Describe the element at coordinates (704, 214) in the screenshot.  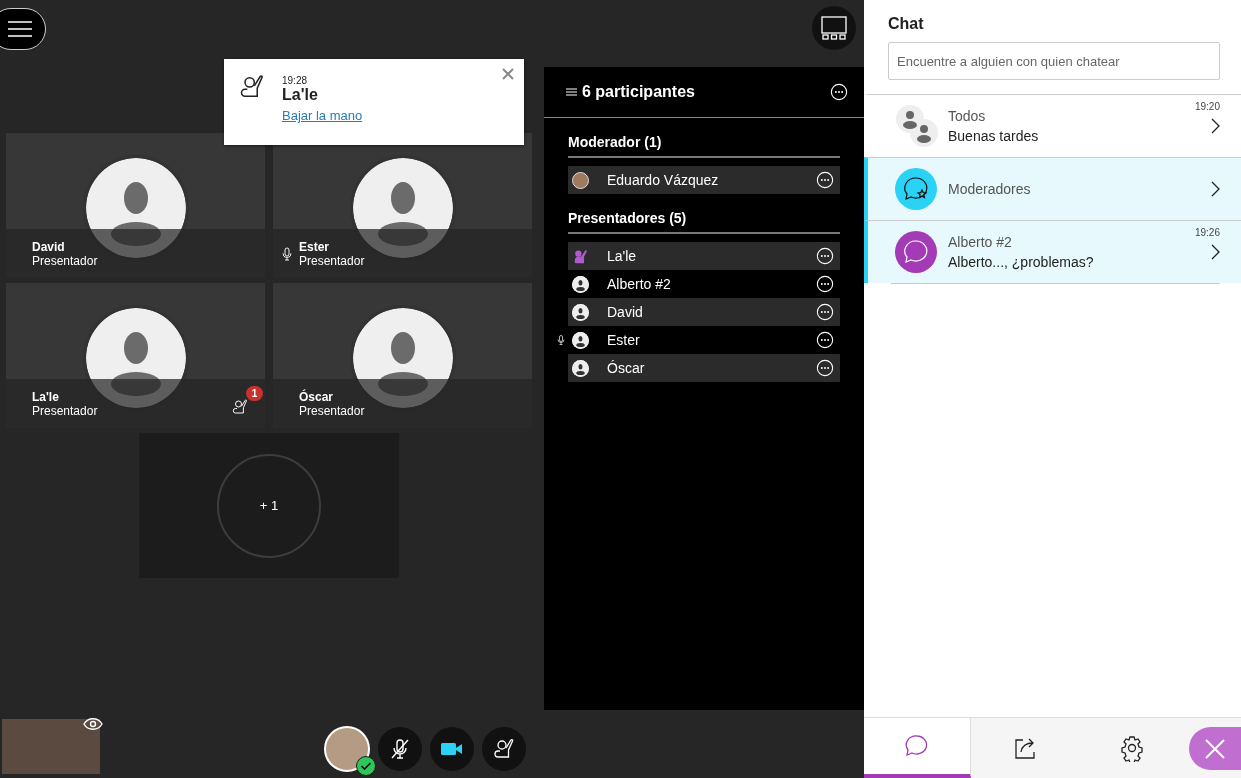
I see `group-heading: Presentadores (5)` at that location.